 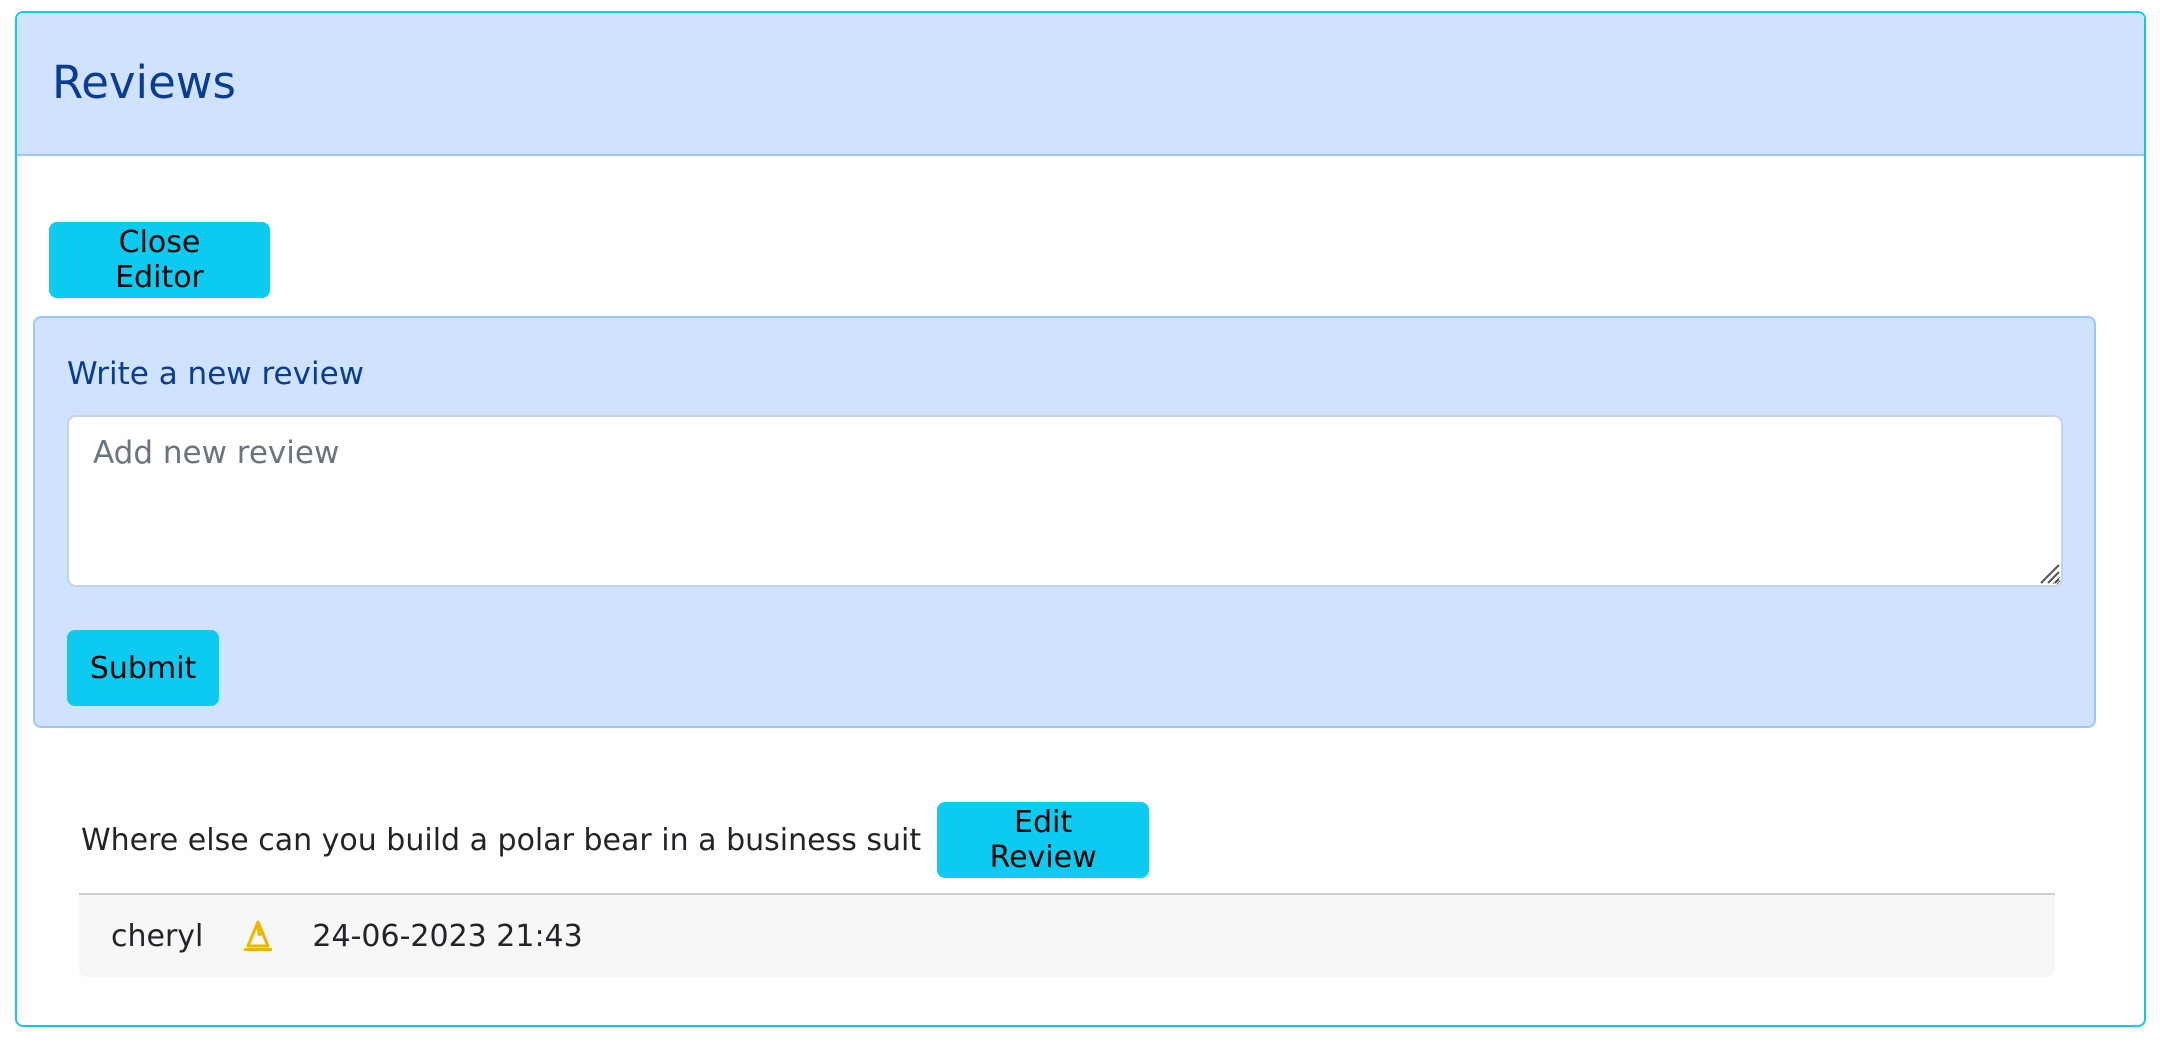 What do you see at coordinates (144, 82) in the screenshot?
I see `page-title: Reviews` at bounding box center [144, 82].